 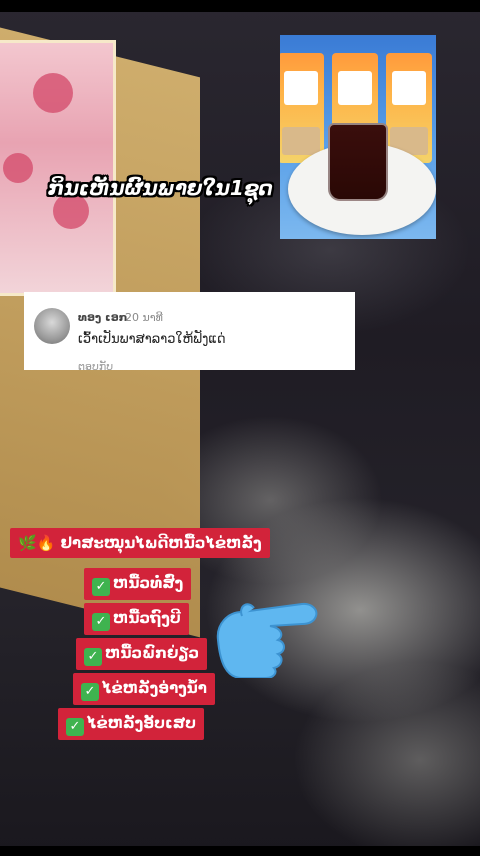 I want to click on benefit-tag: ✓ ຫນື້ວທໍ່ສົ່ງ, so click(x=138, y=584).